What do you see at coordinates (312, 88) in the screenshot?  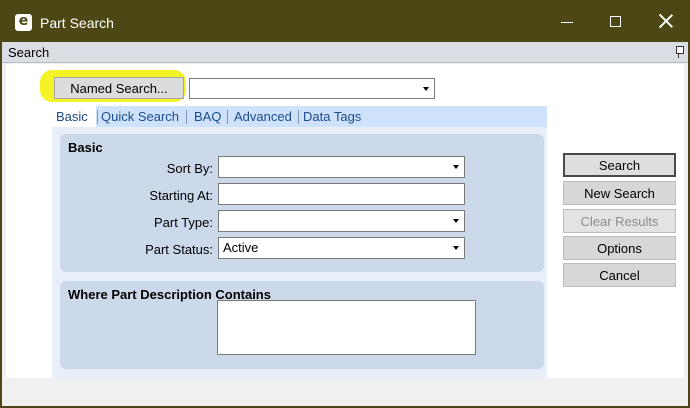 I see `named-search-dropdown` at bounding box center [312, 88].